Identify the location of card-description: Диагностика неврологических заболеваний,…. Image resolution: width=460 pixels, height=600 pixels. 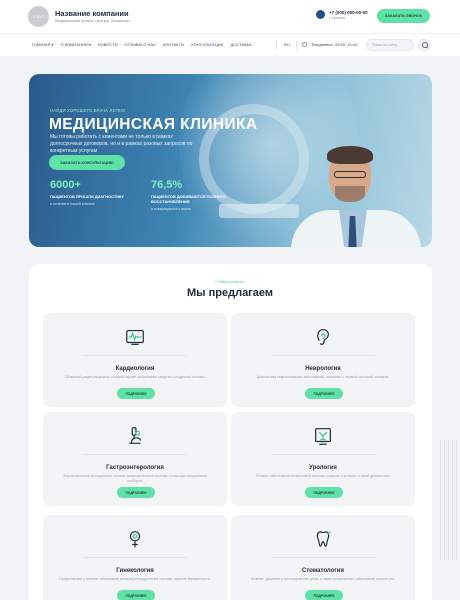
(323, 377).